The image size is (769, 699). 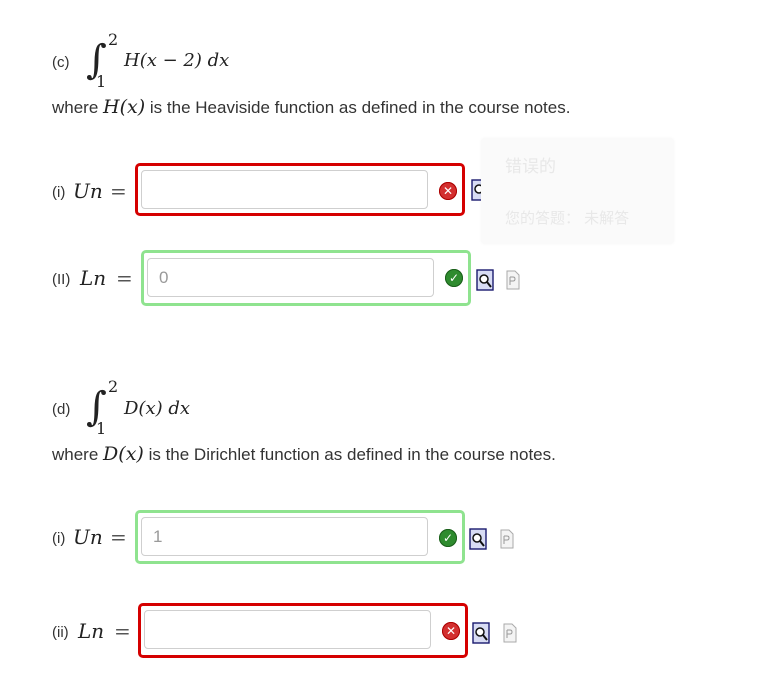 I want to click on tooltip-answer: 您的答题： 未解答, so click(x=567, y=218).